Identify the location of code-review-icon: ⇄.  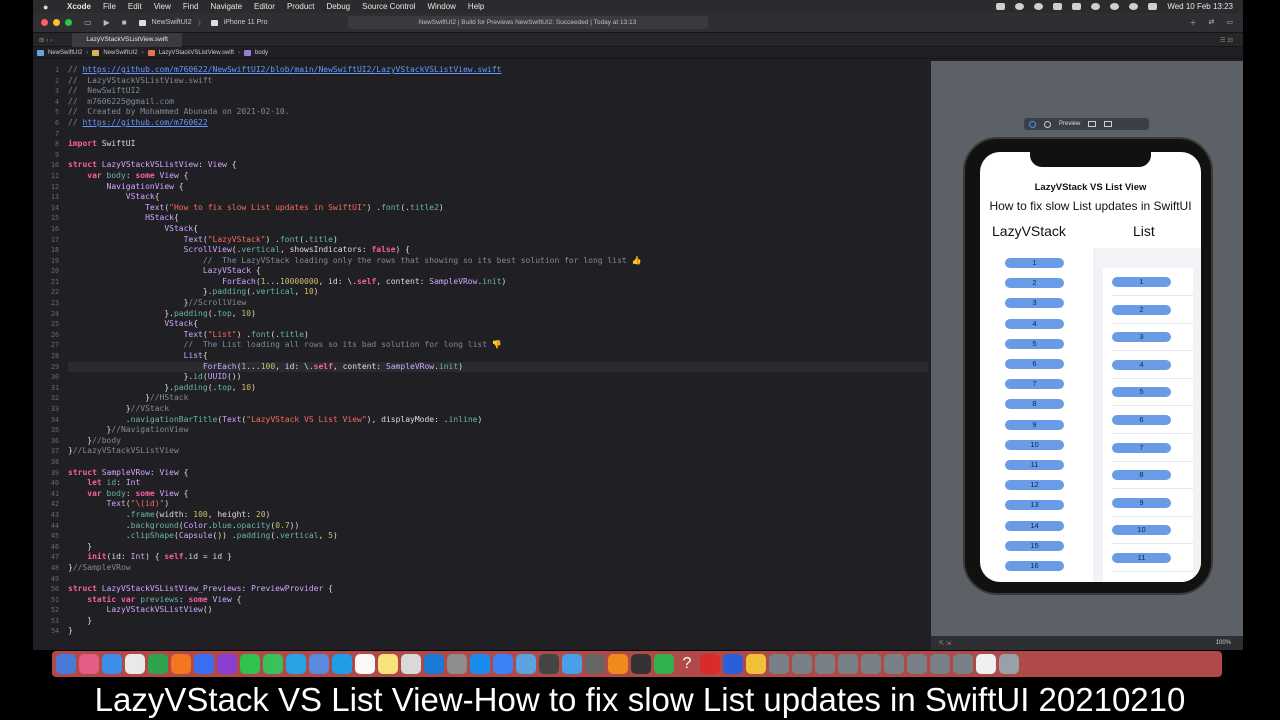
(1212, 23).